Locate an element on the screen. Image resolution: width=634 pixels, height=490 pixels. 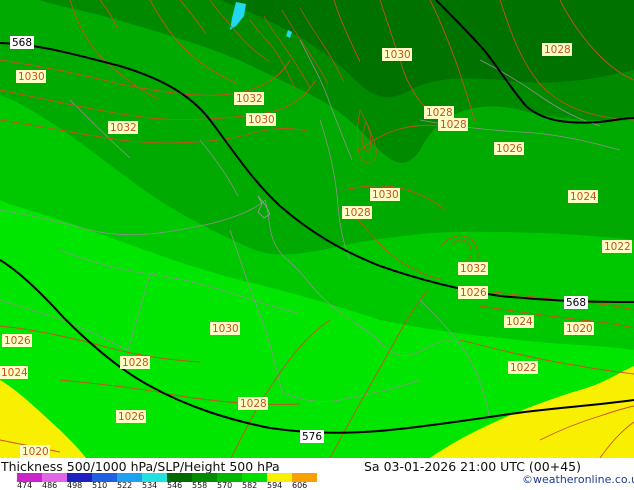
isobar-label-1026-d: 1026 is located at coordinates (131, 416).